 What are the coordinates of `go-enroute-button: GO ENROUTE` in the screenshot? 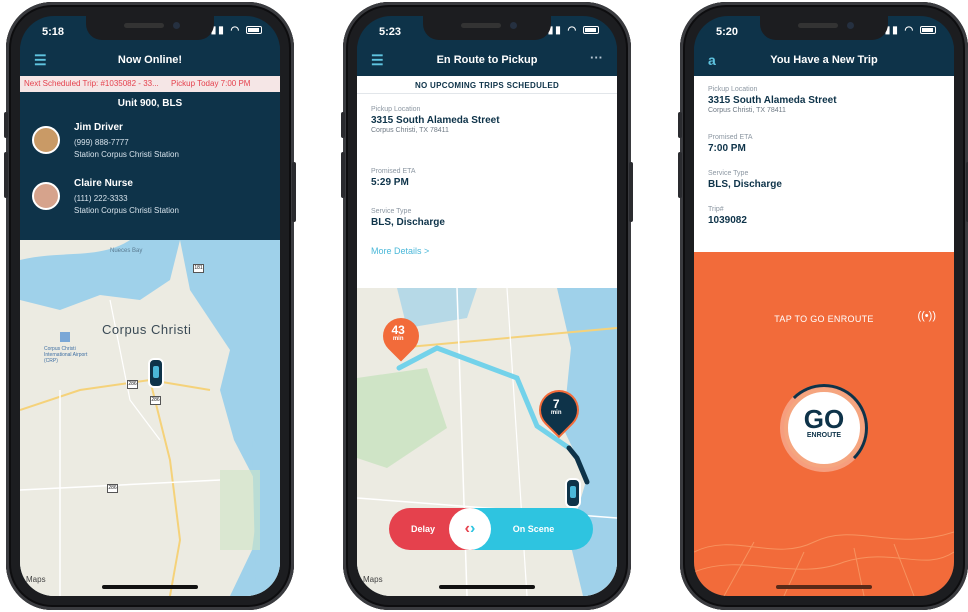 It's located at (824, 428).